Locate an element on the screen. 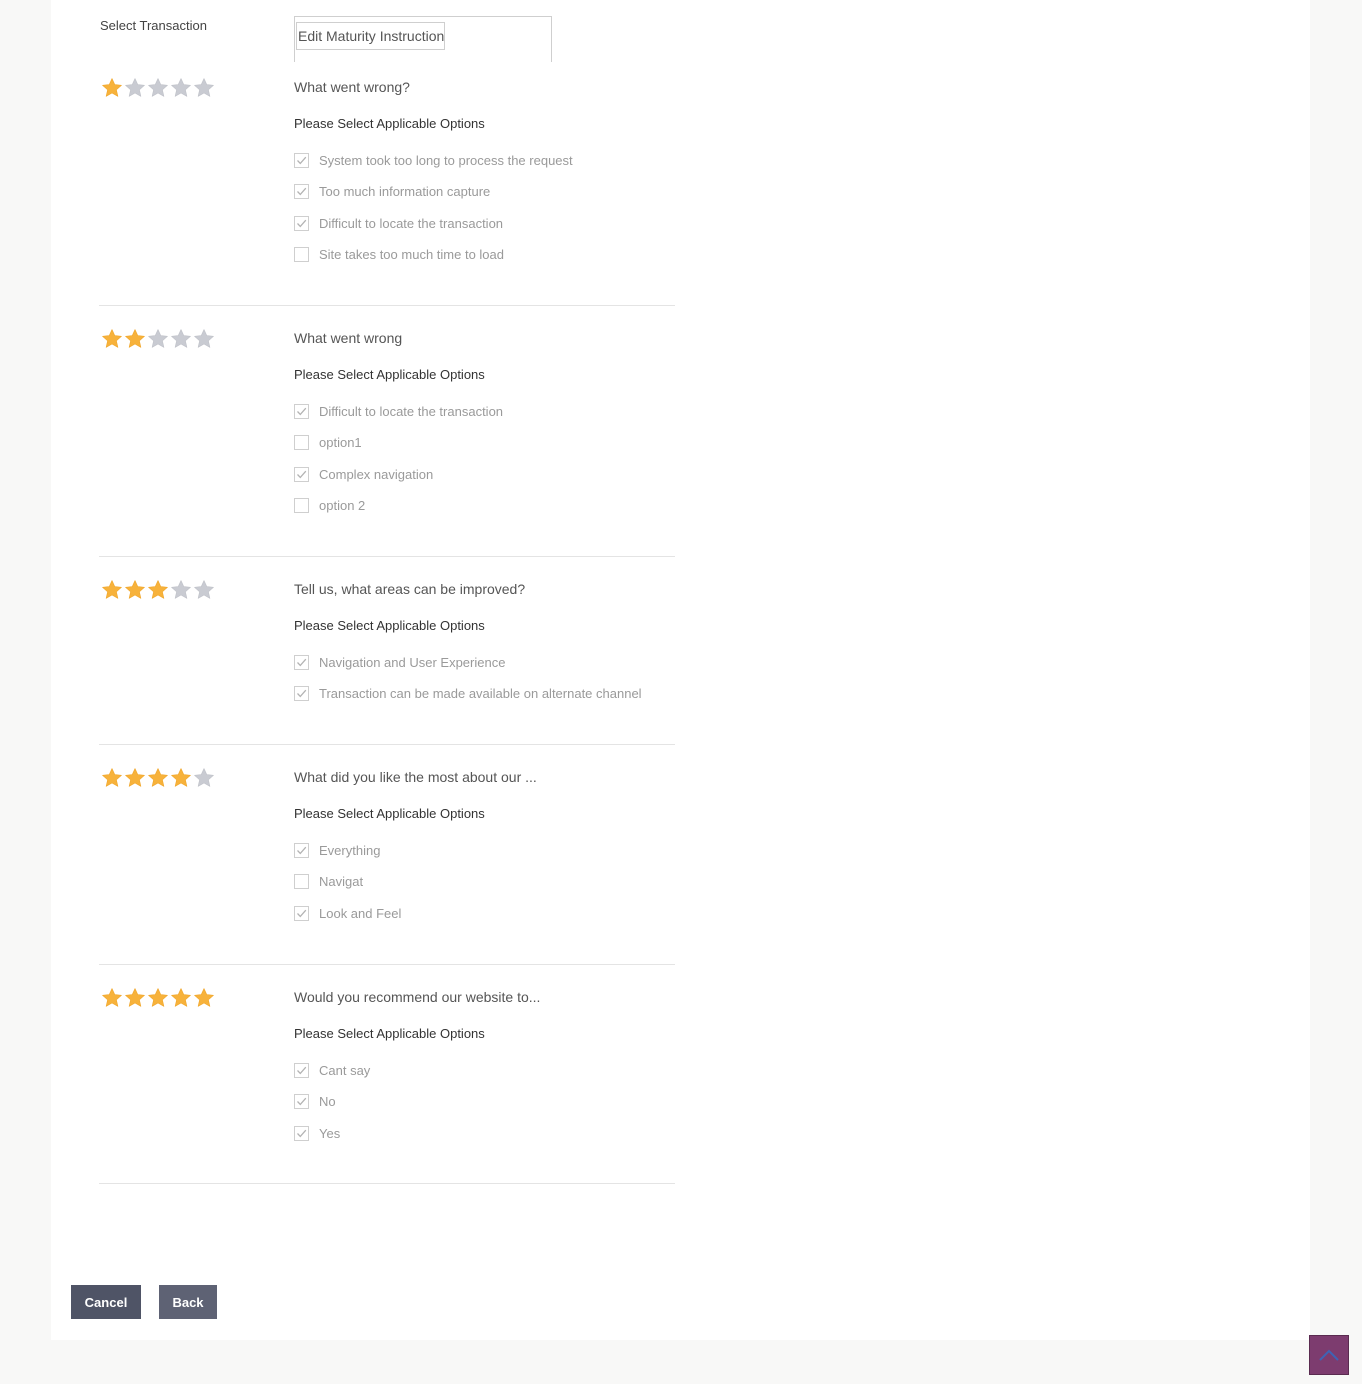  option-item: Look and Feel is located at coordinates (347, 913).